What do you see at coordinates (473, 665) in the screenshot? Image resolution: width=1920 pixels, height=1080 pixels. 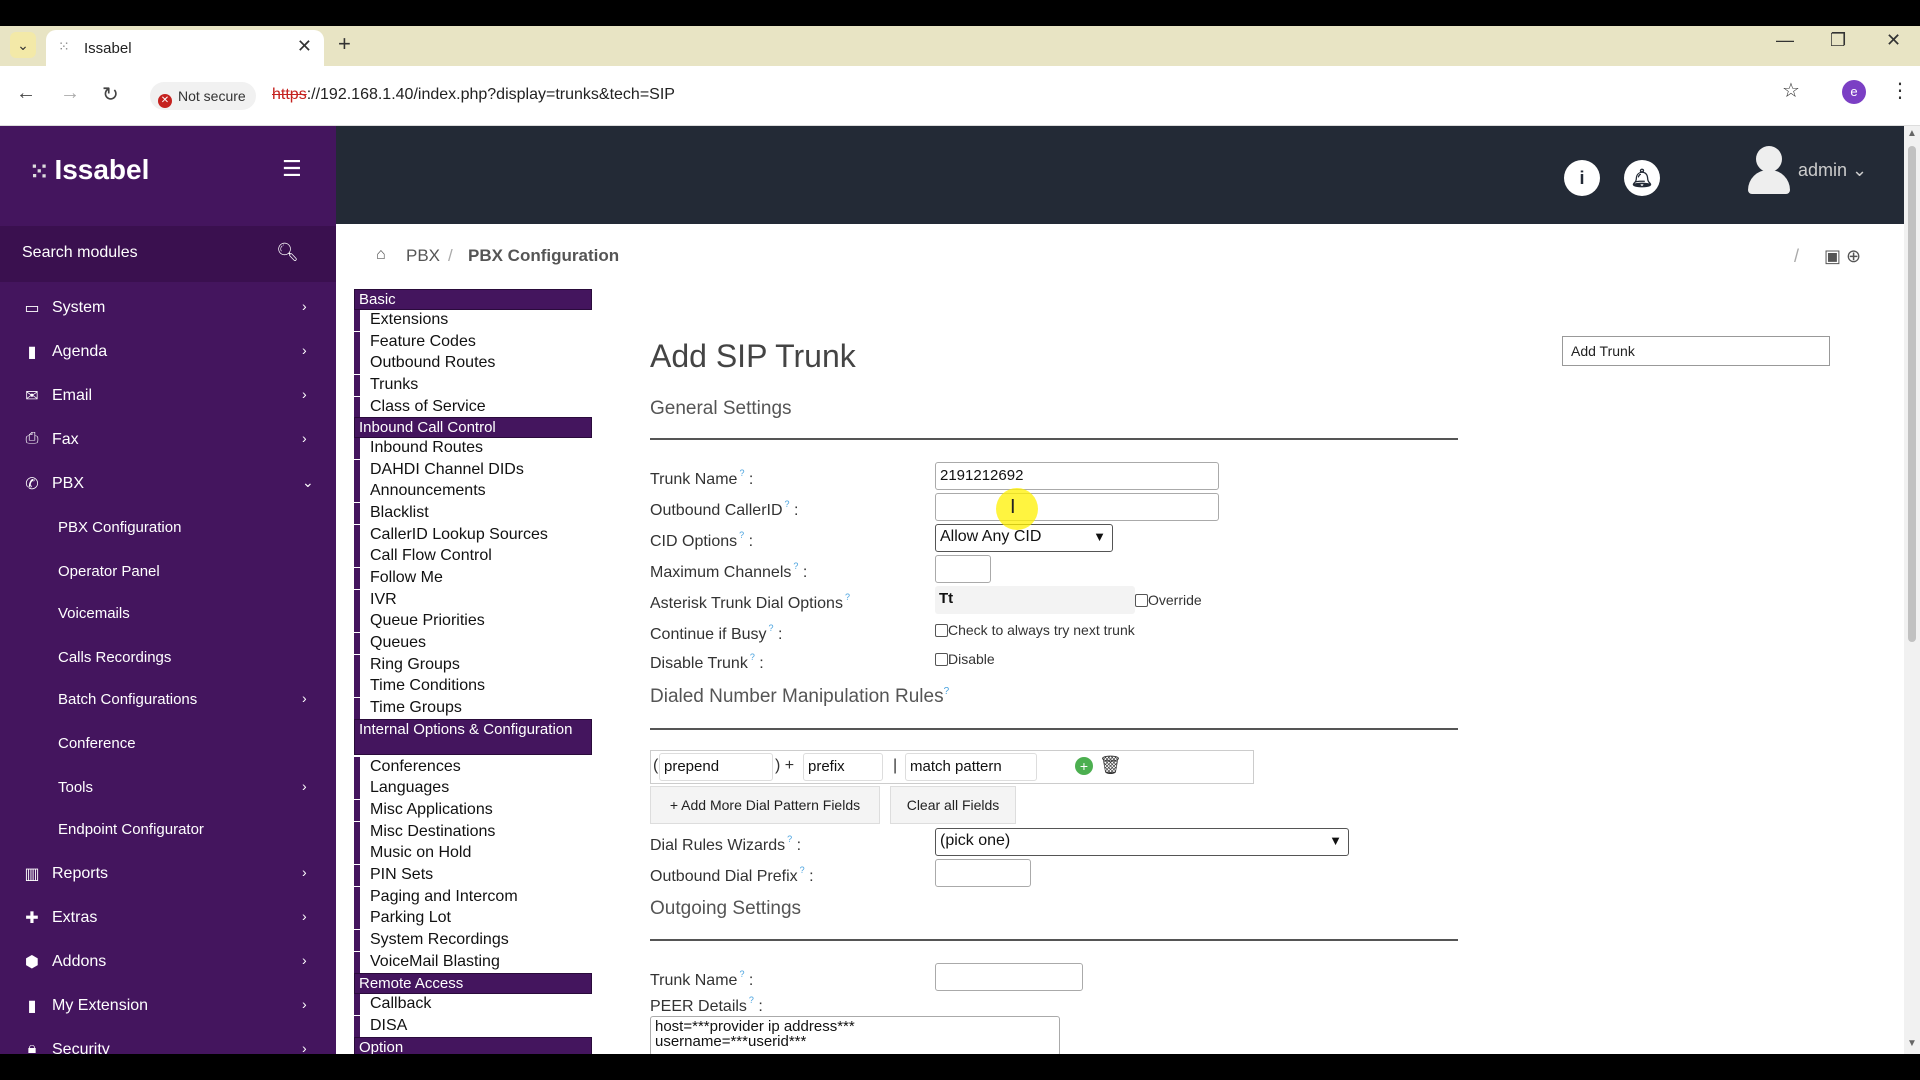 I see `nav-item-ring-groups: Ring Groups` at bounding box center [473, 665].